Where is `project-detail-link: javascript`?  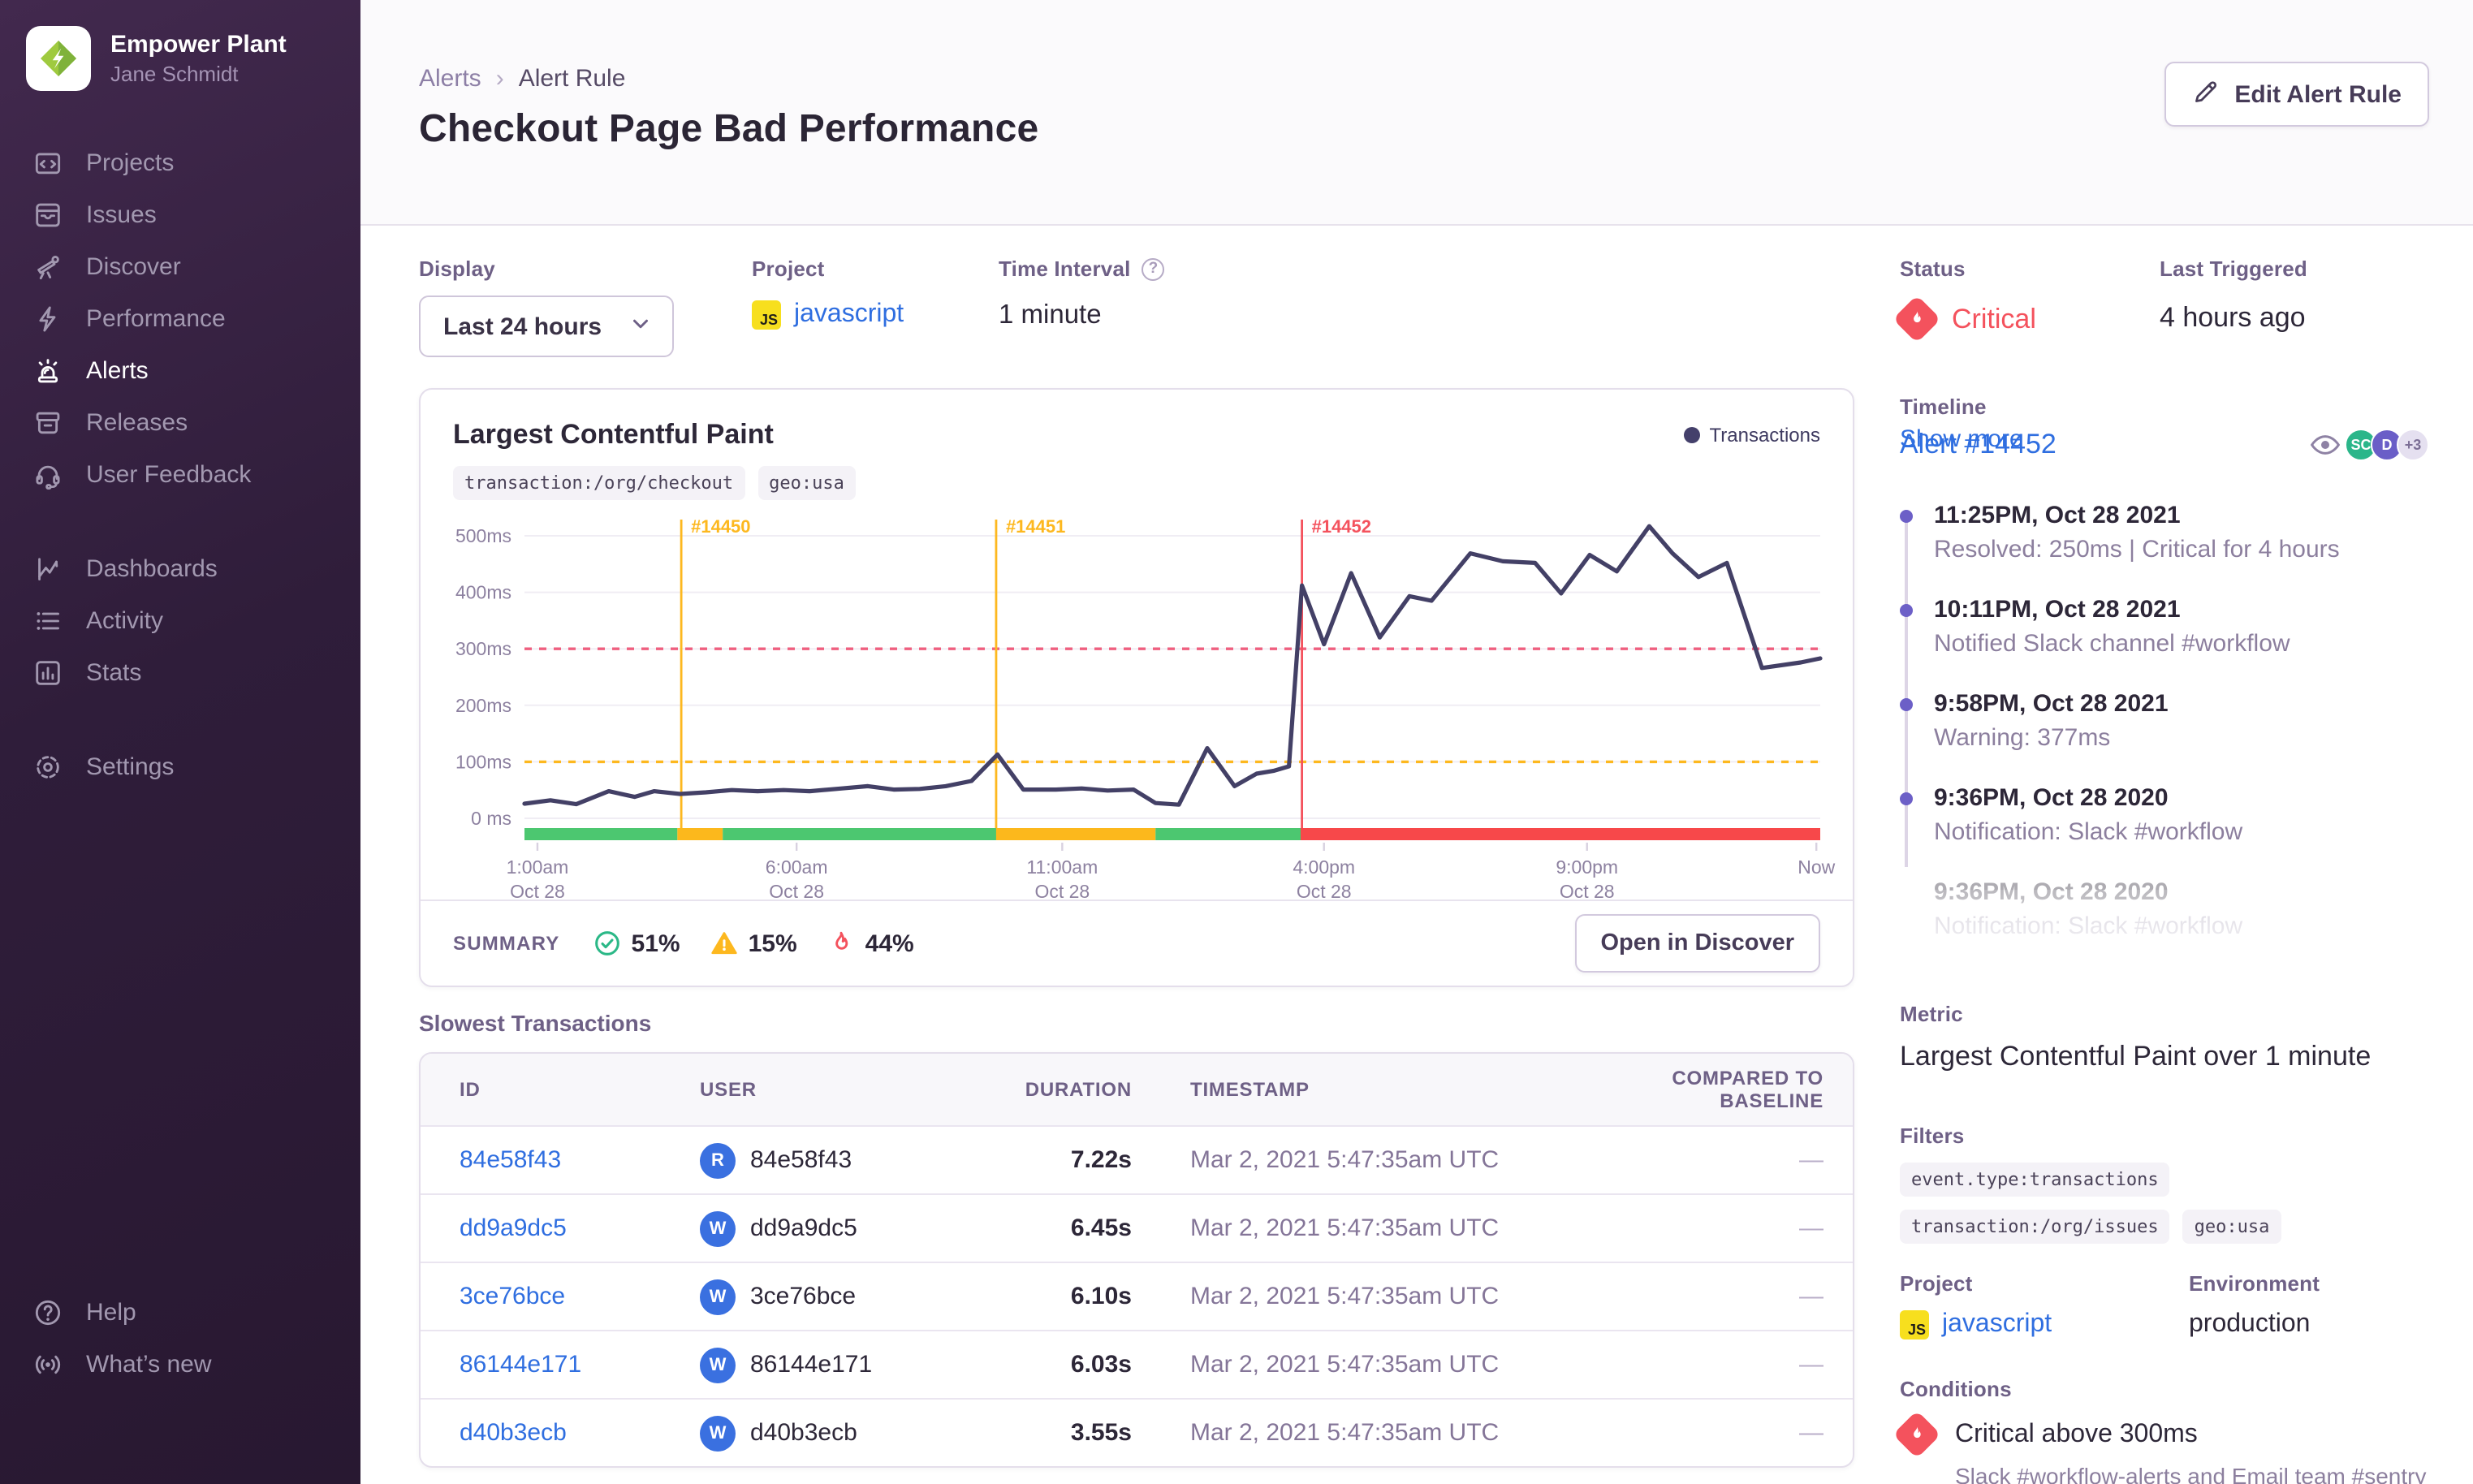
project-detail-link: javascript is located at coordinates (1997, 1324).